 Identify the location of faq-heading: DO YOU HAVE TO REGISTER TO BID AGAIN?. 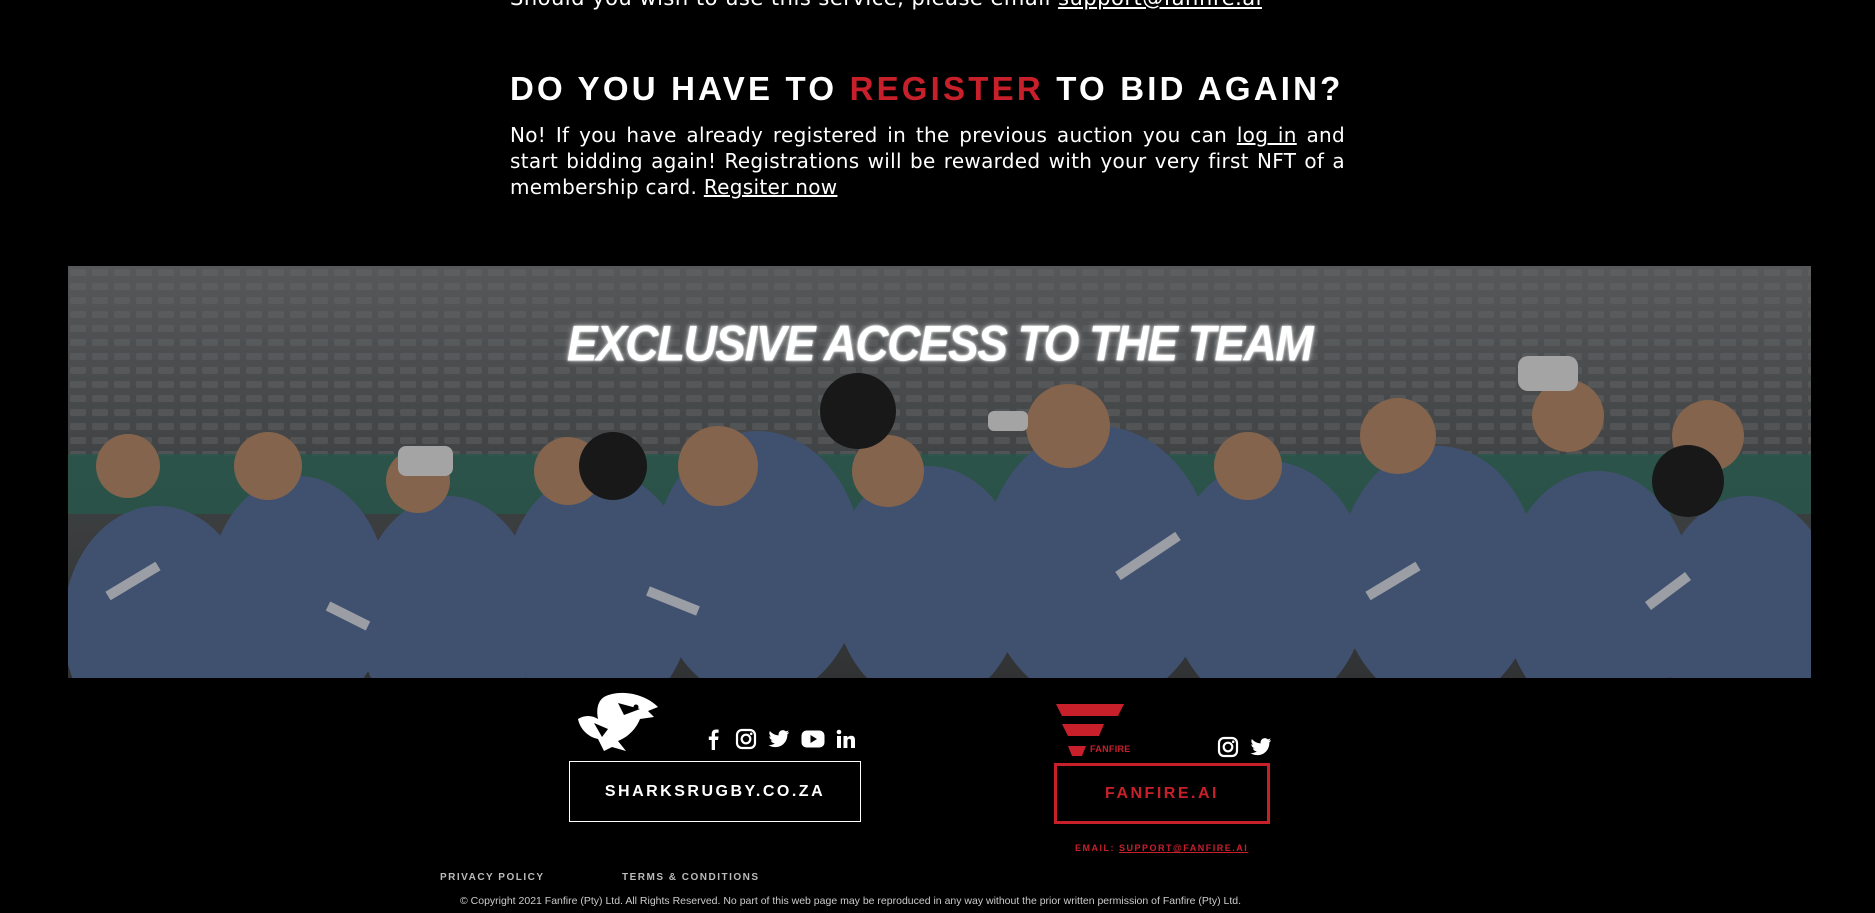
(927, 89).